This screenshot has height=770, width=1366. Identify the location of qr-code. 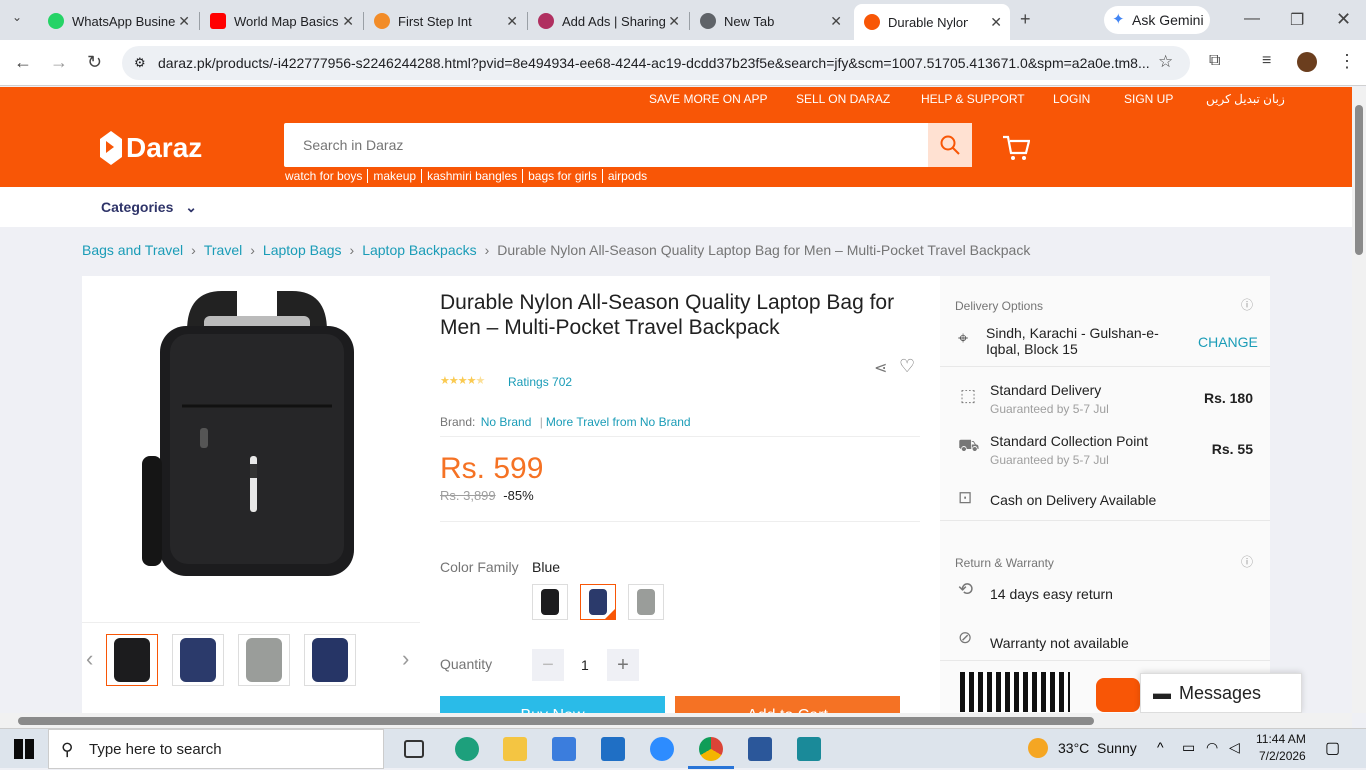
(1015, 692).